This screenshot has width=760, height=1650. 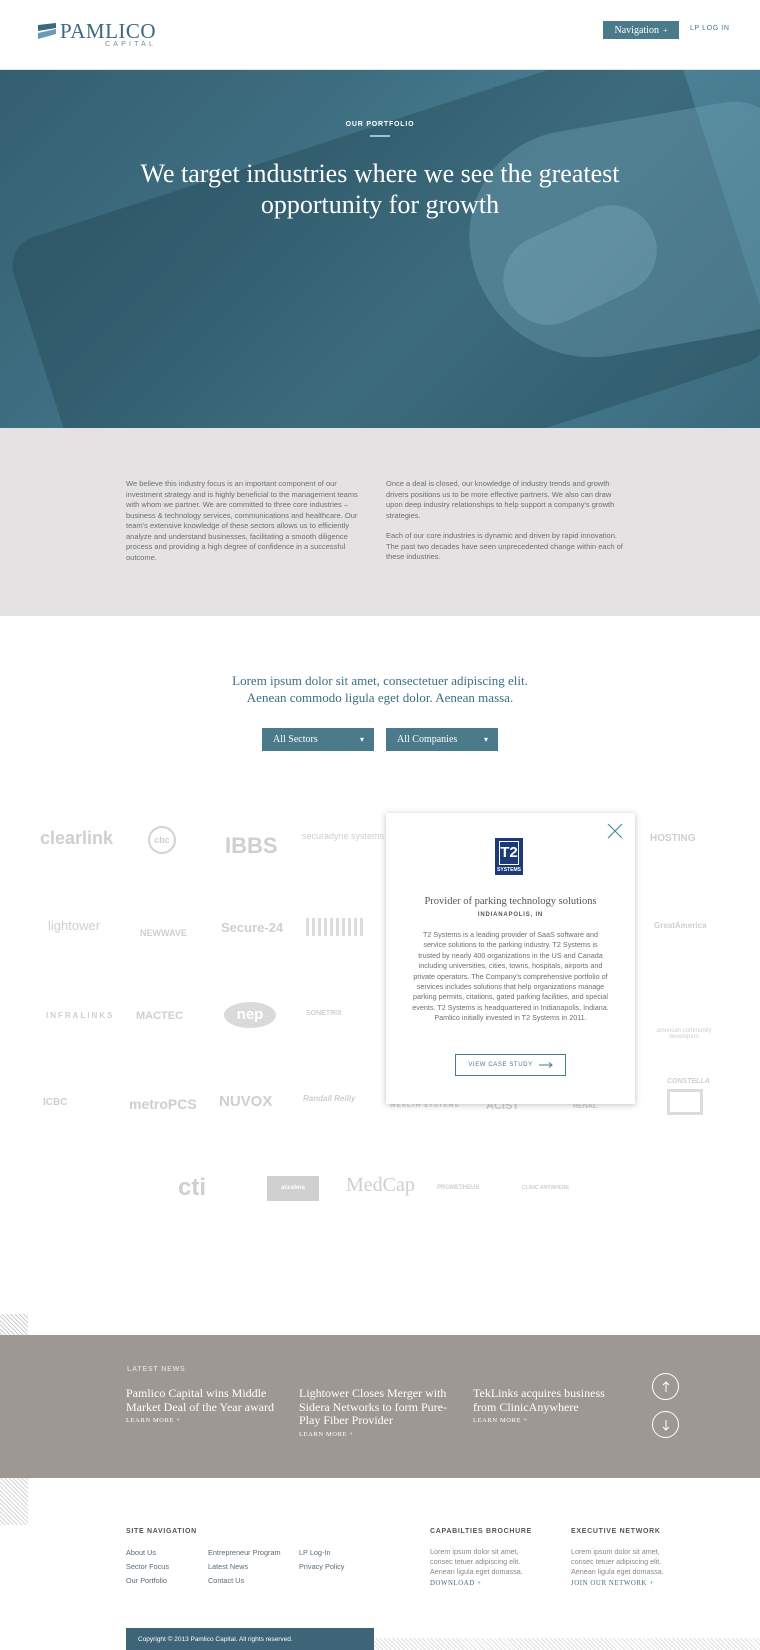 What do you see at coordinates (636, 30) in the screenshot?
I see `navigation-label: Navigation` at bounding box center [636, 30].